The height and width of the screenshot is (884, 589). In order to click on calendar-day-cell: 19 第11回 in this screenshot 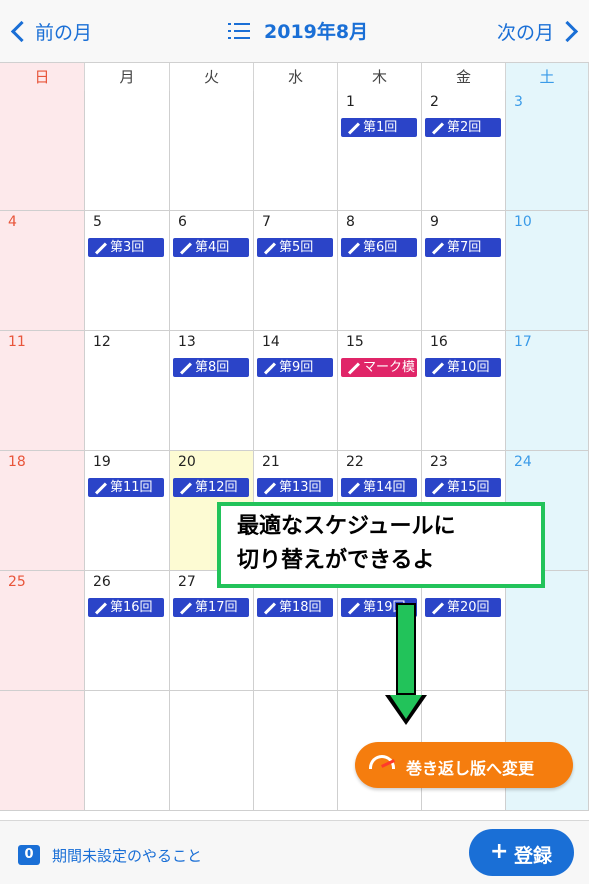, I will do `click(127, 511)`.